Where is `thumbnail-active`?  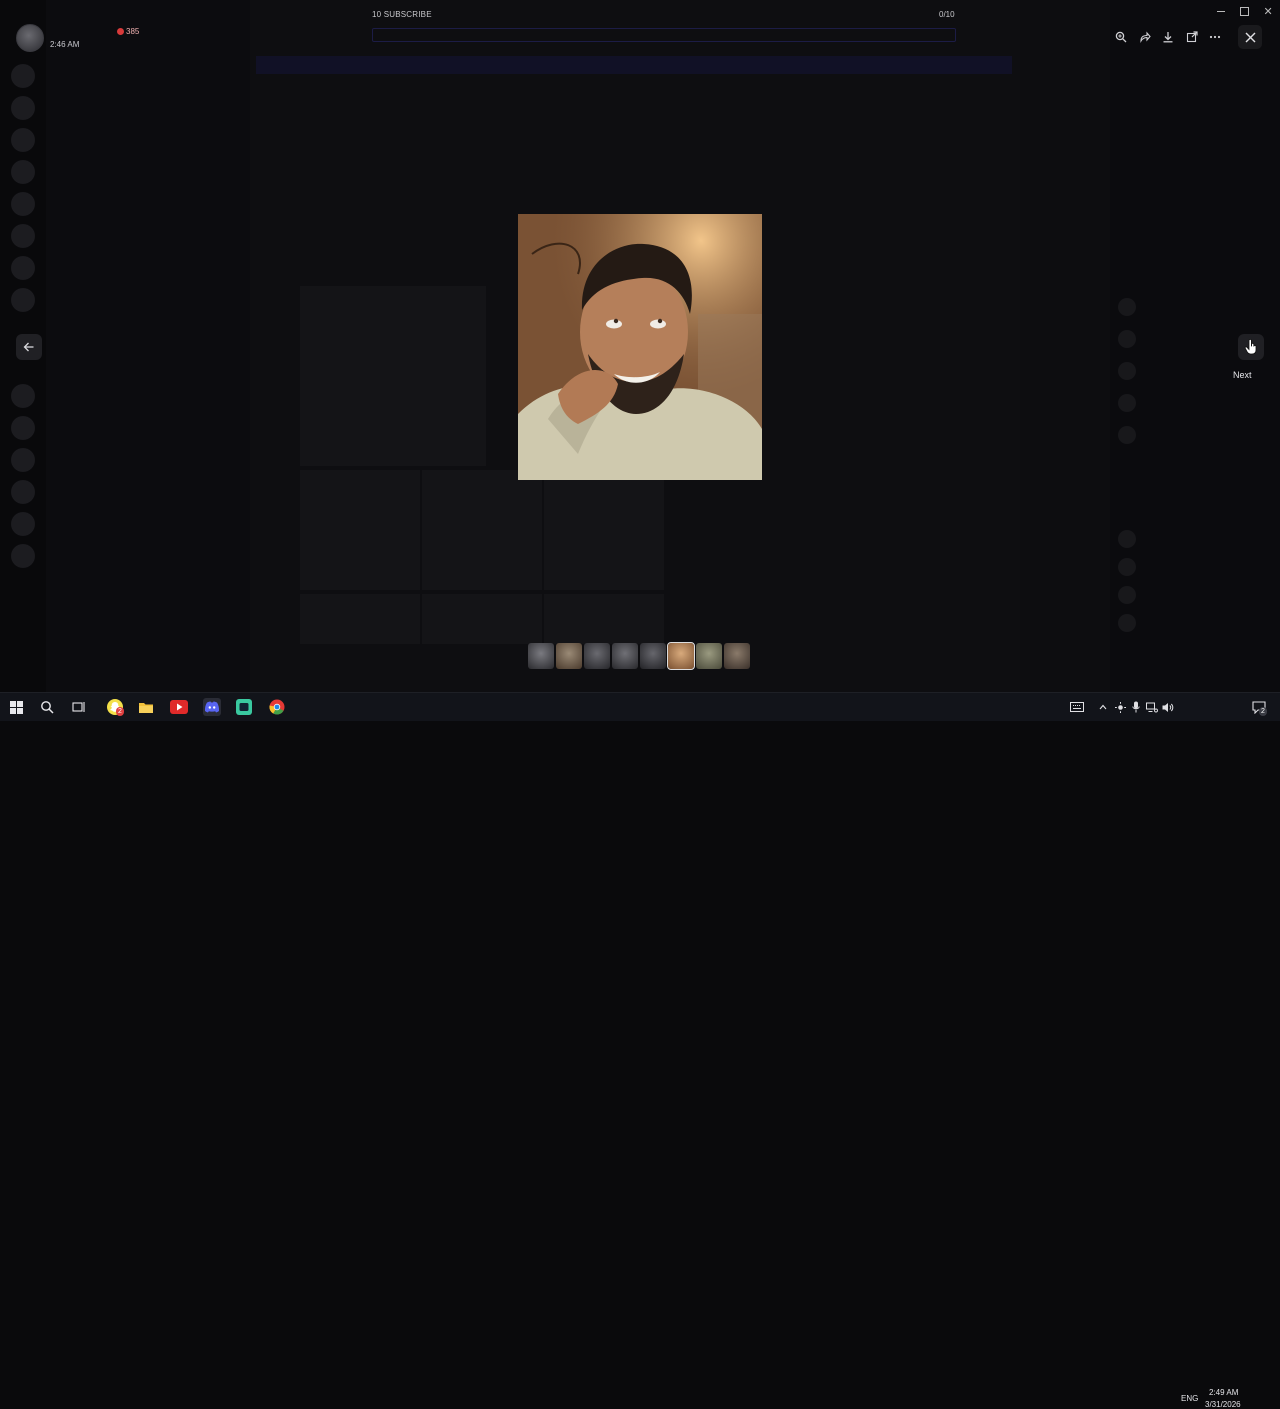 thumbnail-active is located at coordinates (681, 656).